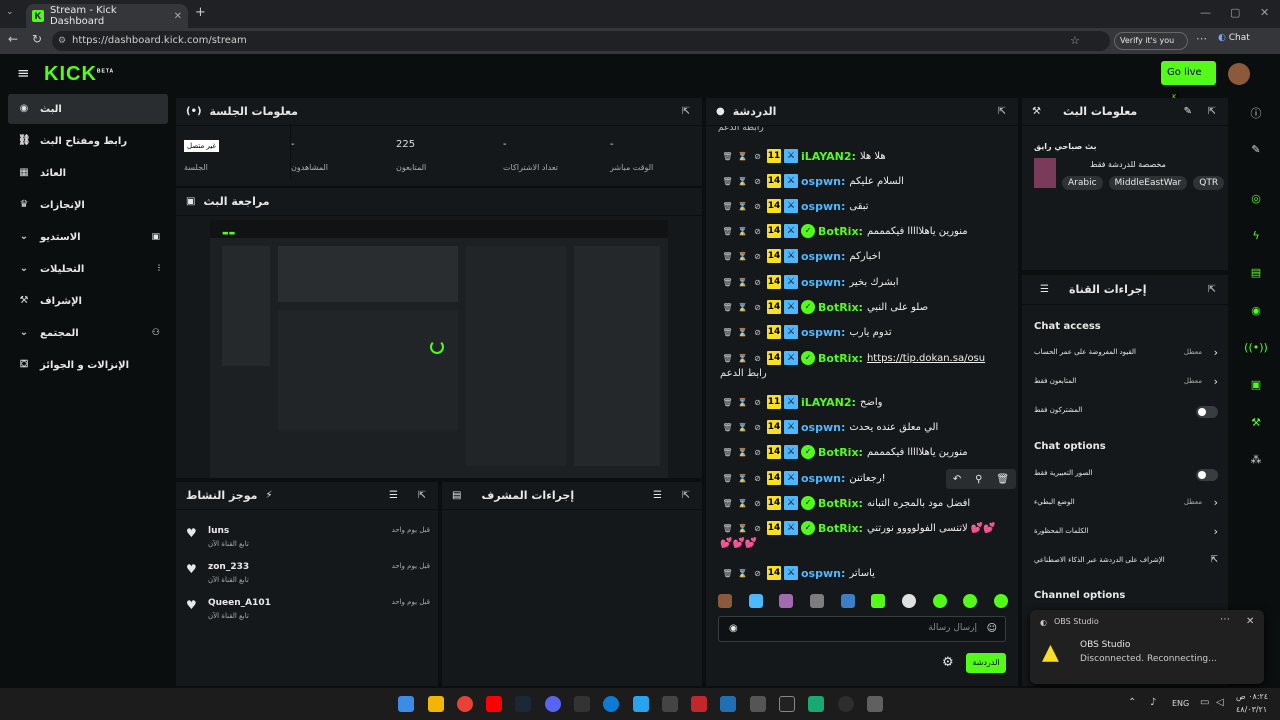 This screenshot has height=720, width=1280. What do you see at coordinates (1209, 183) in the screenshot?
I see `tag-chip: QTR` at bounding box center [1209, 183].